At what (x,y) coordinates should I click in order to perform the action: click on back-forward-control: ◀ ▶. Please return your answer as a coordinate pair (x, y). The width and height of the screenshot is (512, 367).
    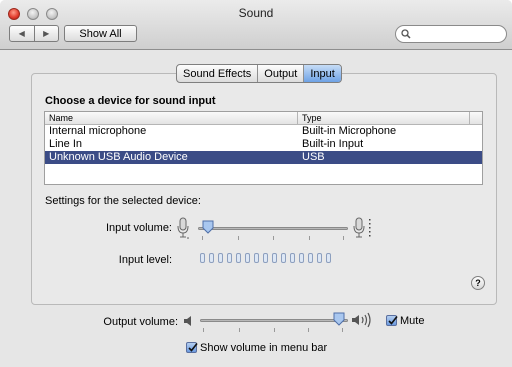
    Looking at the image, I should click on (34, 33).